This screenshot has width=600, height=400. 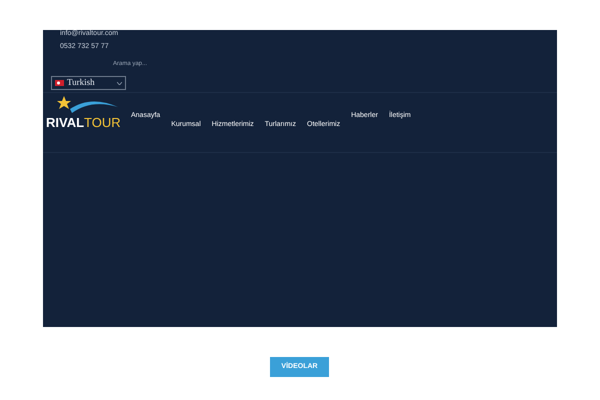 I want to click on logo-text: TOUR, so click(x=102, y=123).